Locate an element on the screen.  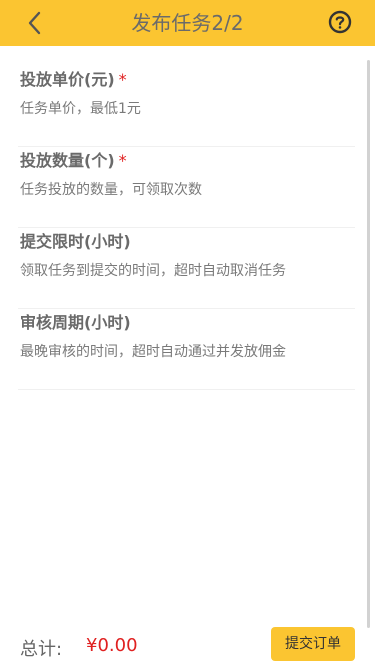
quantity-input: 任务投放的数量，可领取次数 is located at coordinates (185, 189).